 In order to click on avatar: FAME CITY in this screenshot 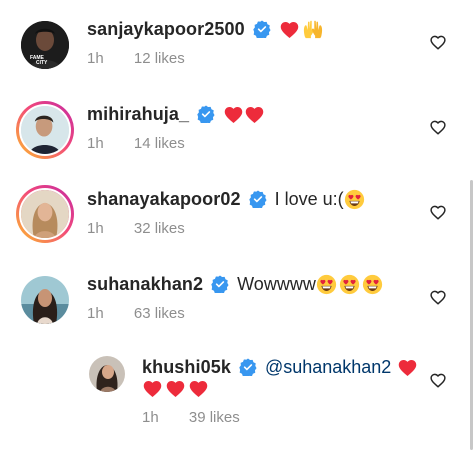, I will do `click(45, 45)`.